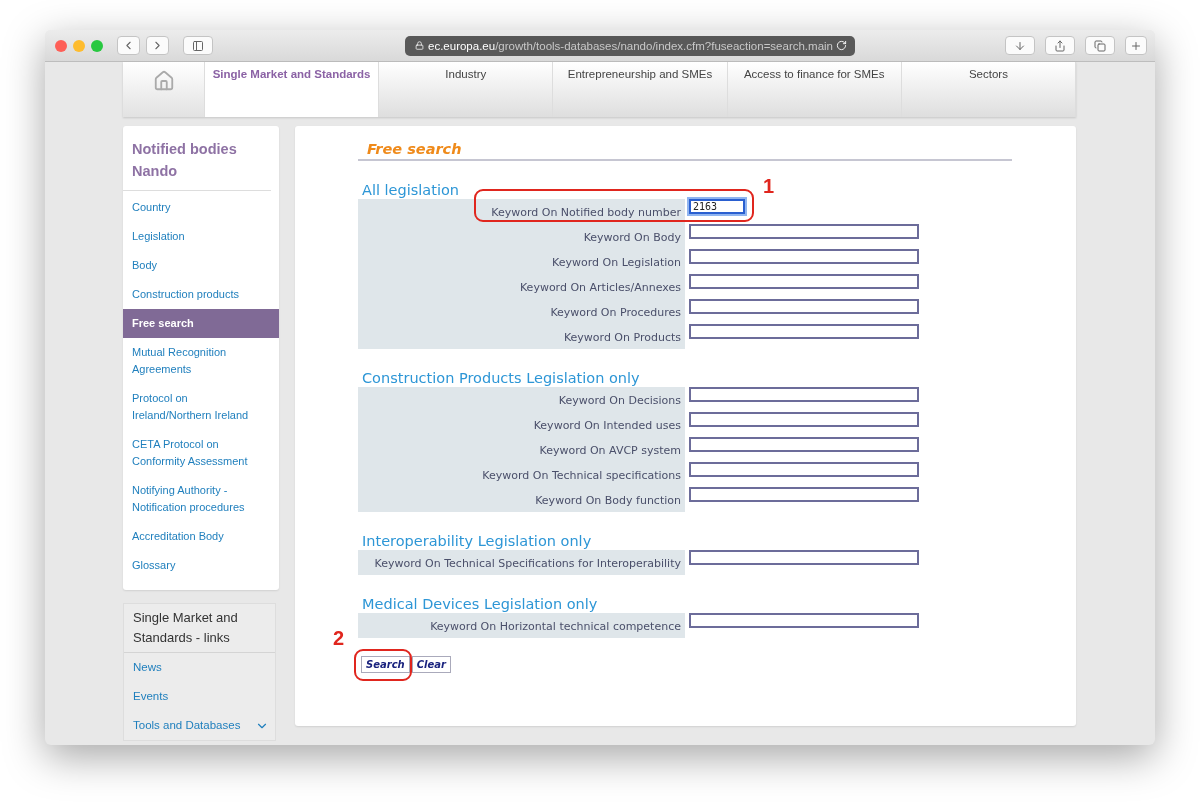  What do you see at coordinates (988, 89) in the screenshot?
I see `nav-tab: Sectors` at bounding box center [988, 89].